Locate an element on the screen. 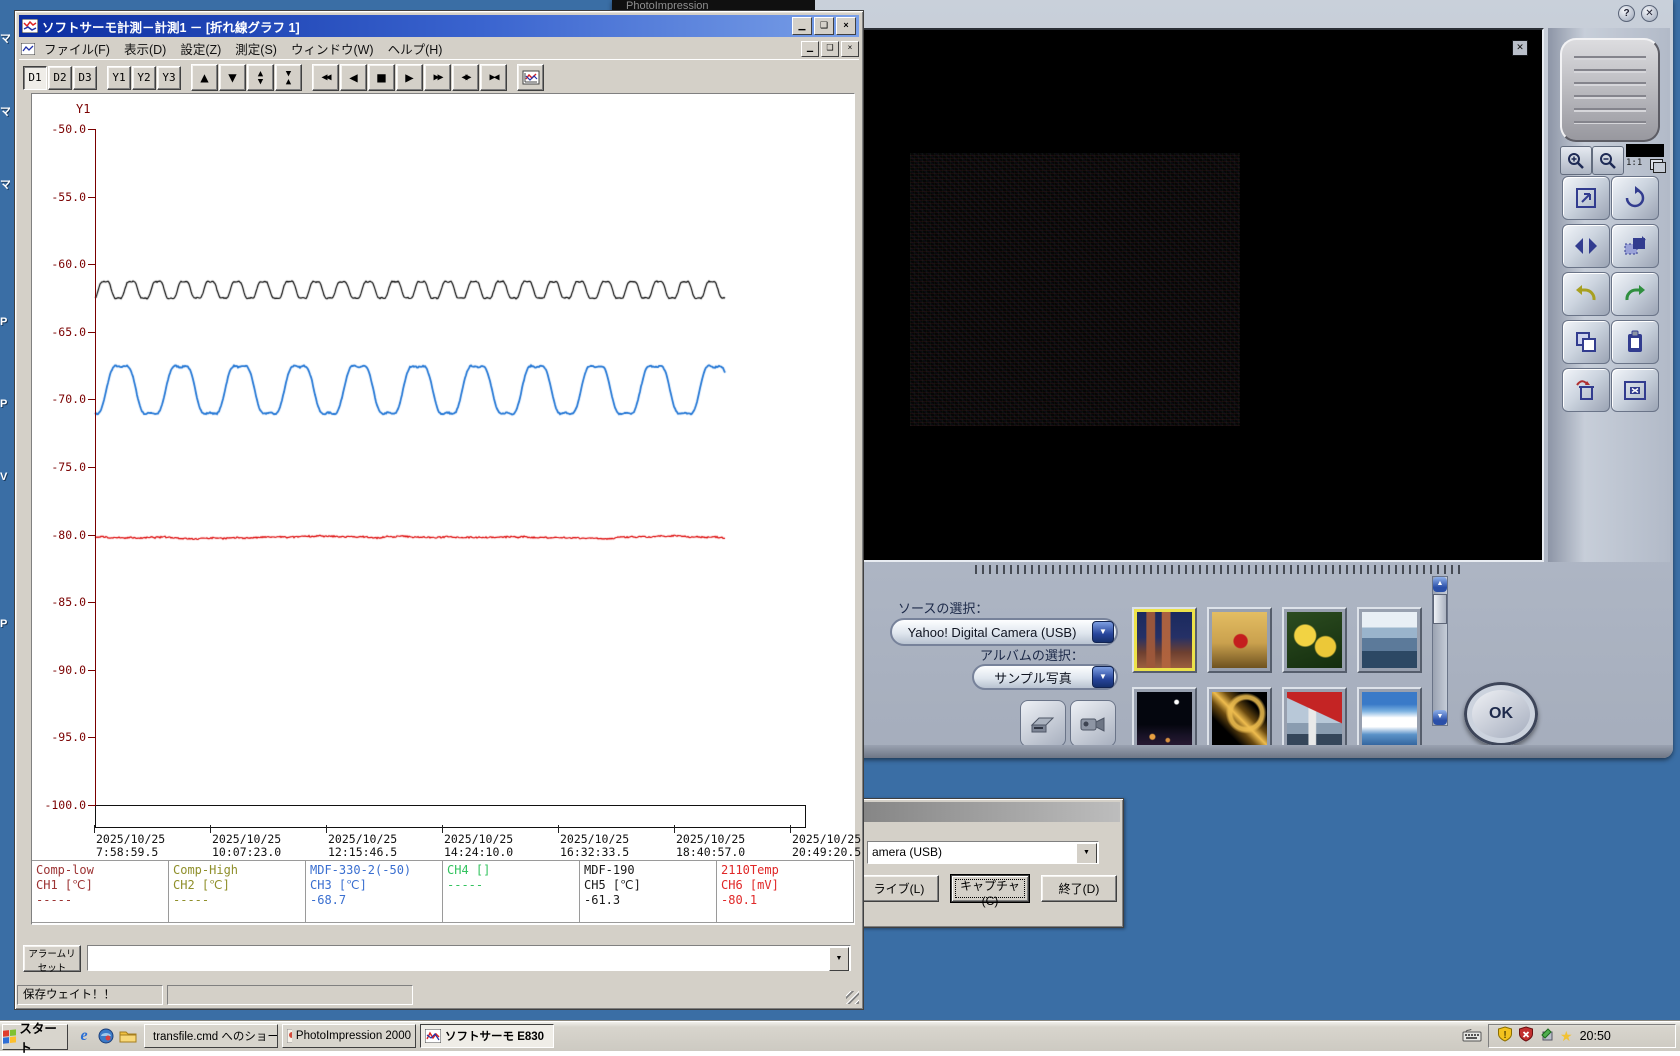 This screenshot has width=1680, height=1056. close-button: × is located at coordinates (846, 26).